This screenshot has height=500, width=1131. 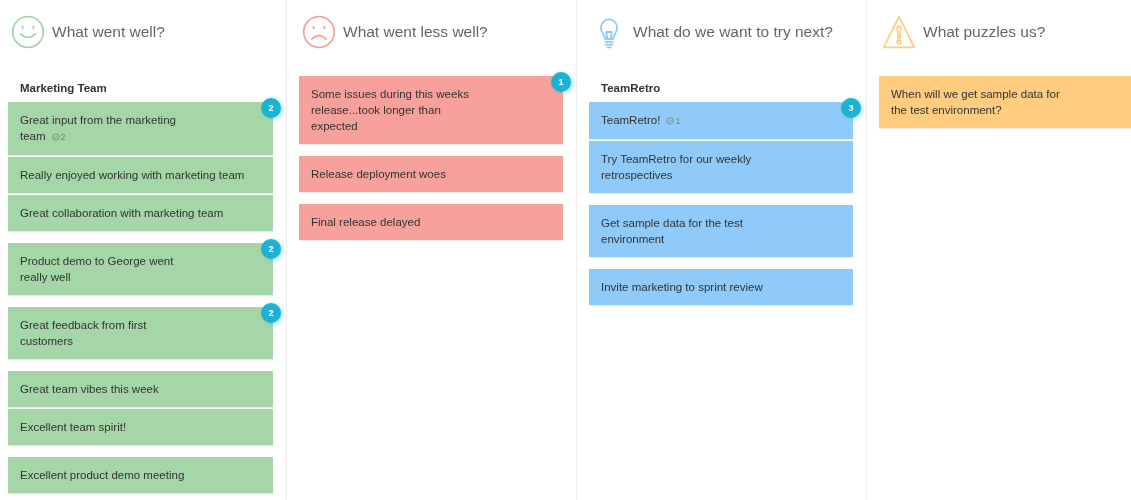 What do you see at coordinates (140, 212) in the screenshot?
I see `retro-card: Great collaboration with marketing team` at bounding box center [140, 212].